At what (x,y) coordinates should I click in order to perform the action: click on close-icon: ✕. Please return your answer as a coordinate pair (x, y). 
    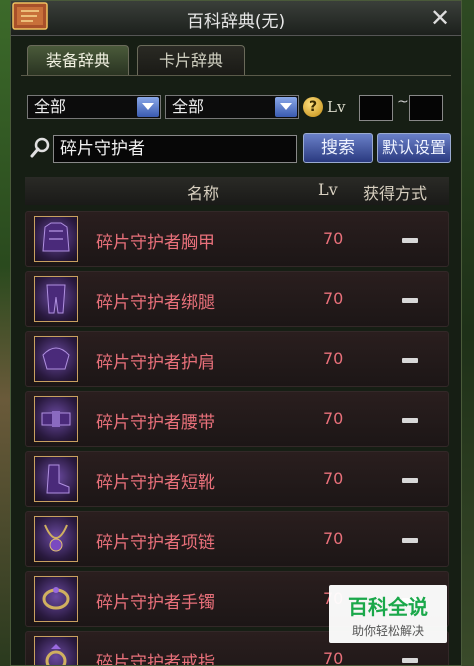
    Looking at the image, I should click on (440, 18).